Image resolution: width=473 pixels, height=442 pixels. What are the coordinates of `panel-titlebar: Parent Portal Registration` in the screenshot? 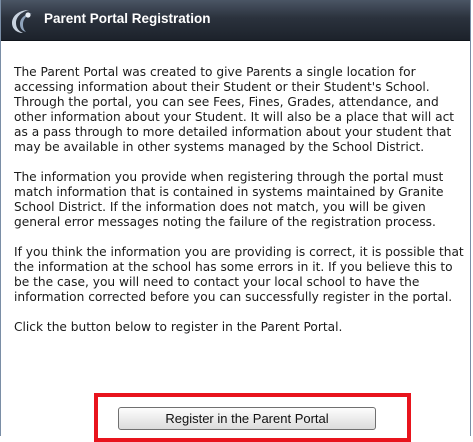 It's located at (235, 20).